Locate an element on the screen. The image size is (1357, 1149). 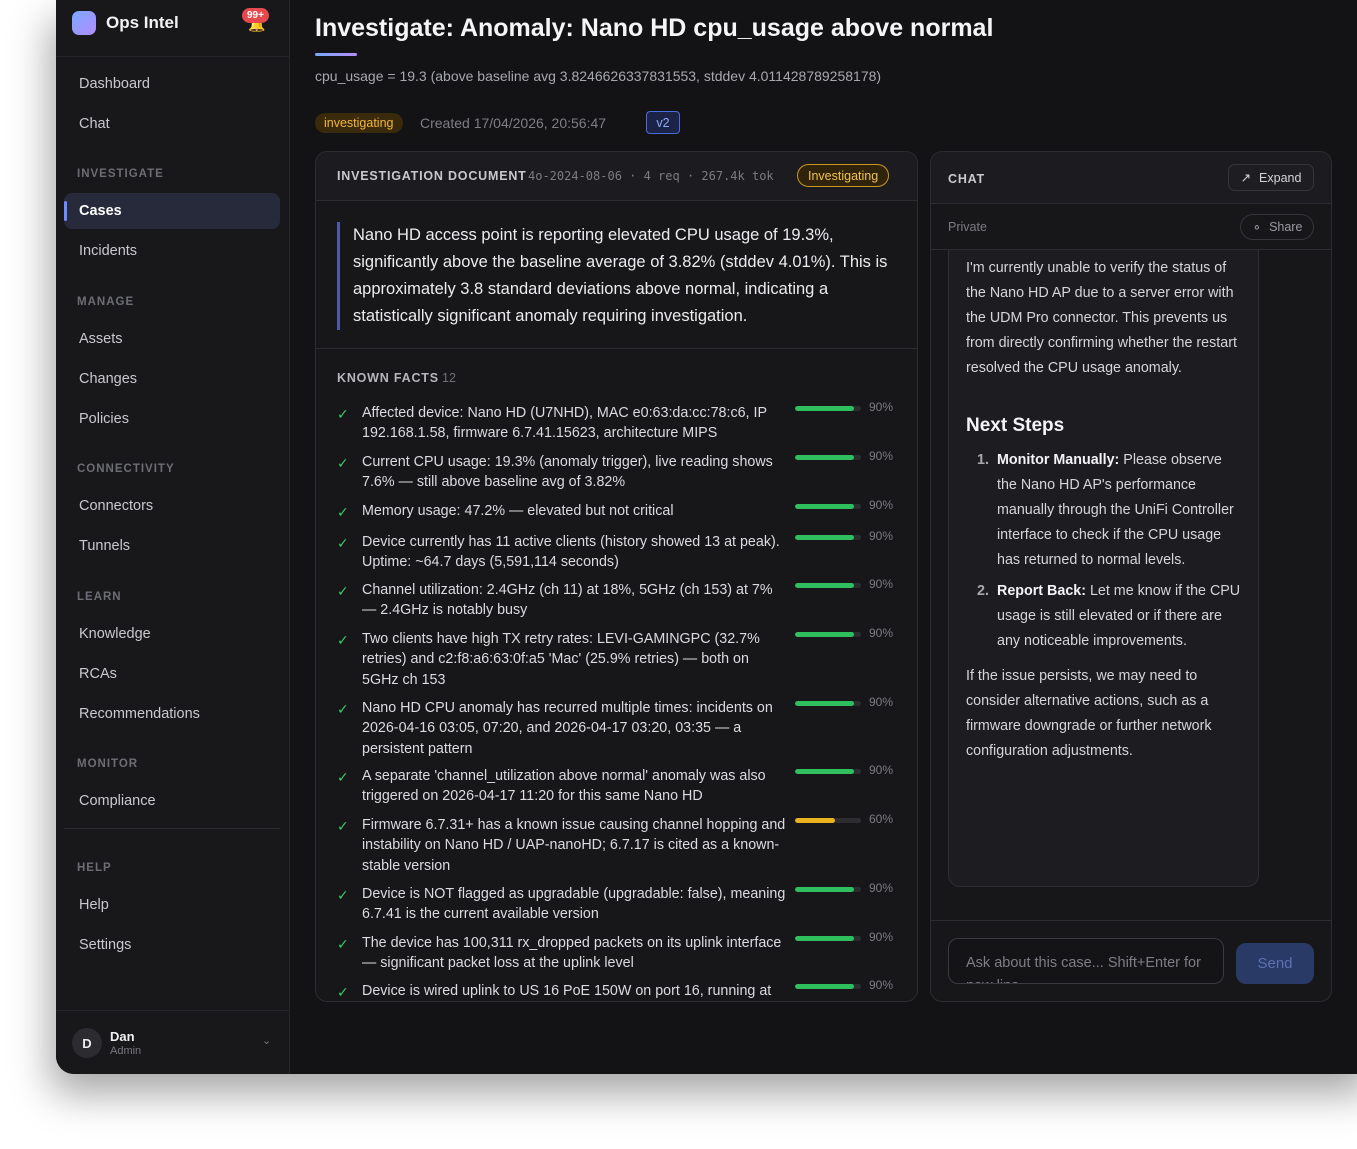
message-heading: Next Steps is located at coordinates (1015, 425).